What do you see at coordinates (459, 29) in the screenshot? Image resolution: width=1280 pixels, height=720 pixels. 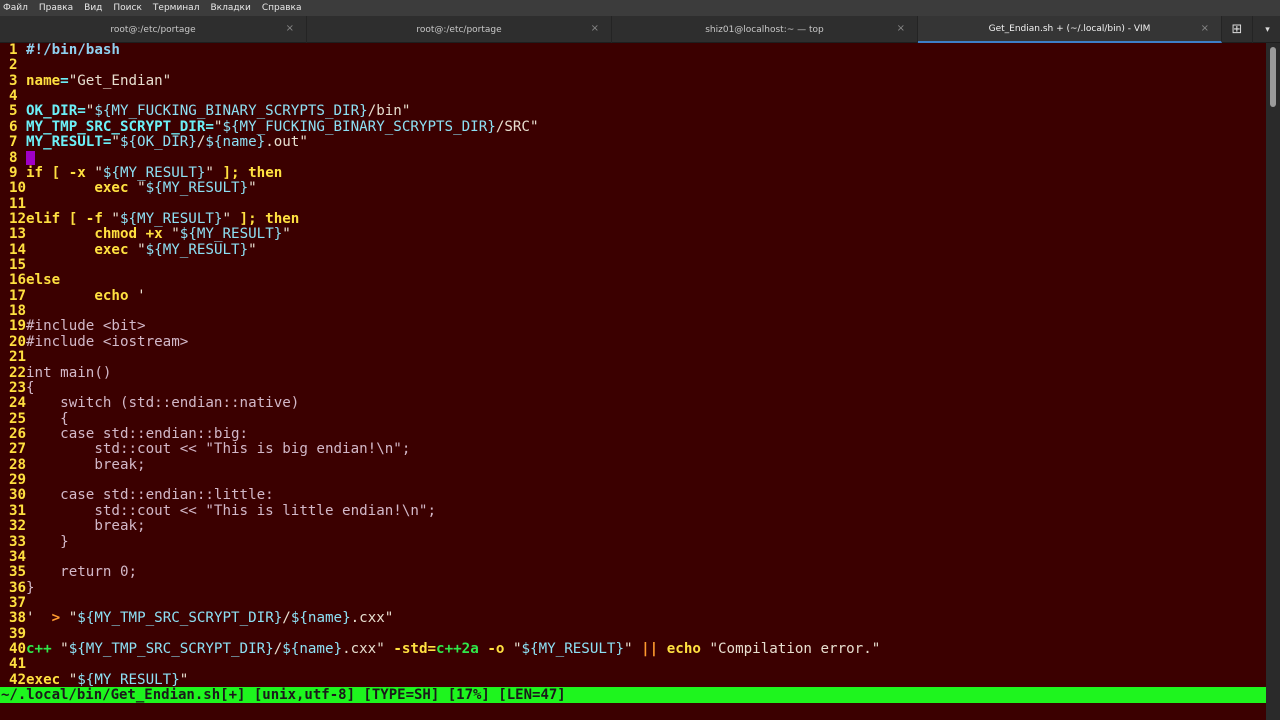 I see `tab-terminal-2: root@:/etc/portage ×` at bounding box center [459, 29].